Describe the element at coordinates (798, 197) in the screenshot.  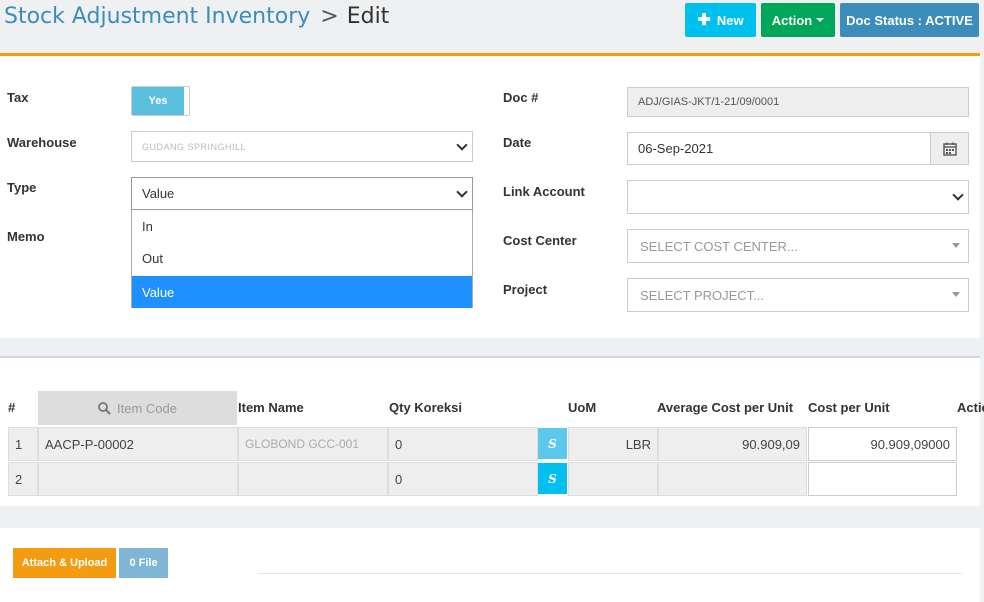
I see `link-account-select` at that location.